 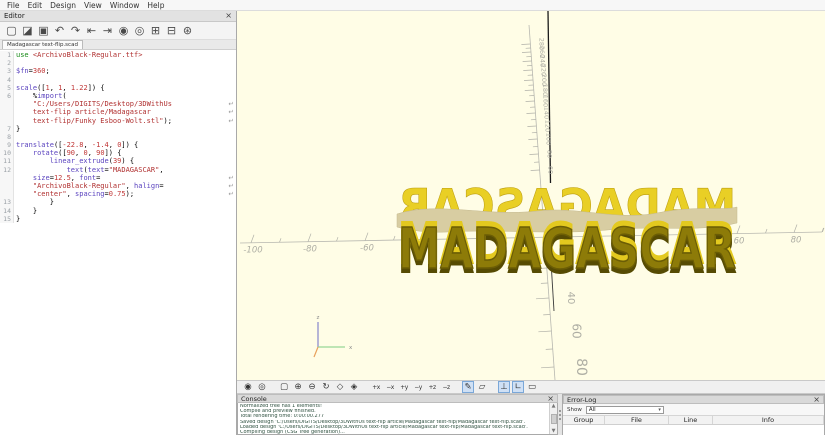 I want to click on line-number: 2, so click(x=7, y=63).